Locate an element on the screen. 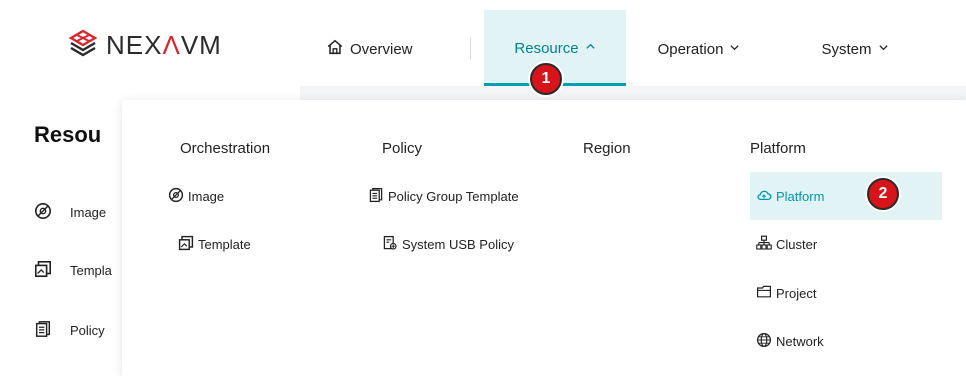 The width and height of the screenshot is (966, 376). menu-item-label: Policy Group Template is located at coordinates (453, 196).